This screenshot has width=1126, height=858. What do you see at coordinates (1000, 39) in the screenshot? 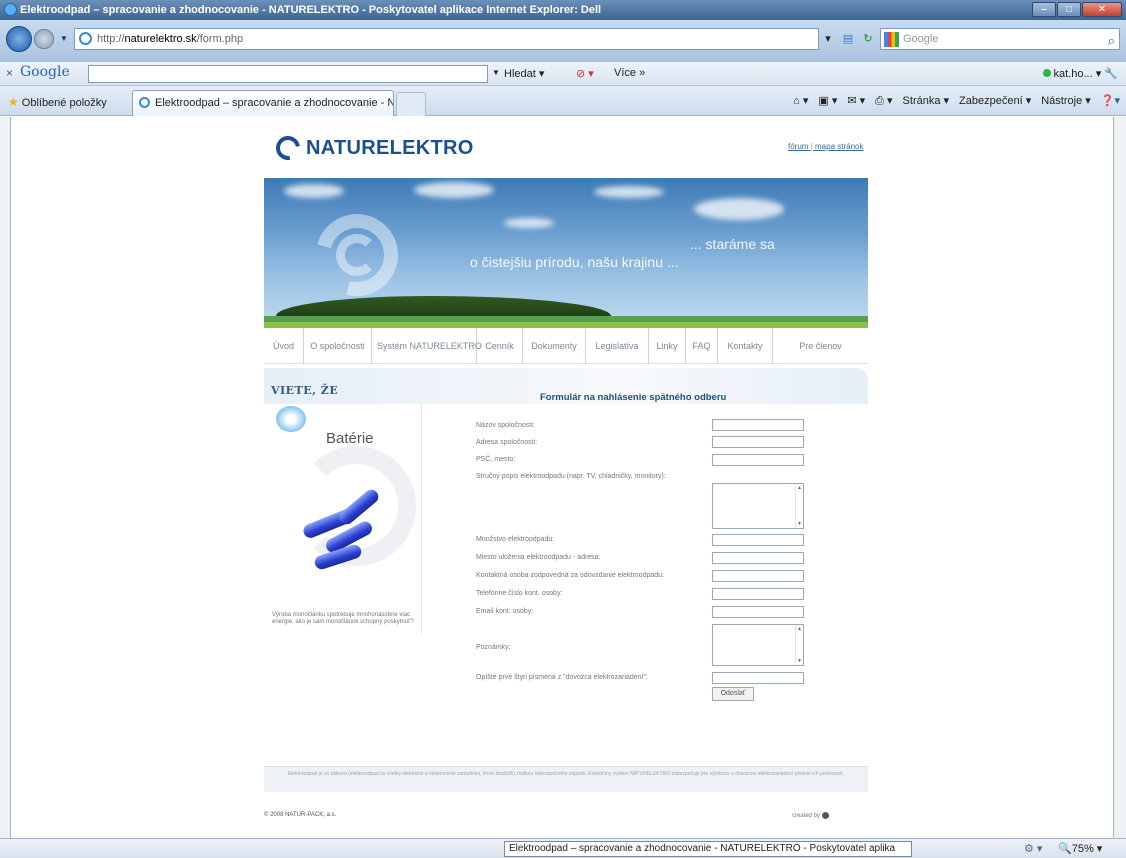
I see `search-input: Google ⌕` at bounding box center [1000, 39].